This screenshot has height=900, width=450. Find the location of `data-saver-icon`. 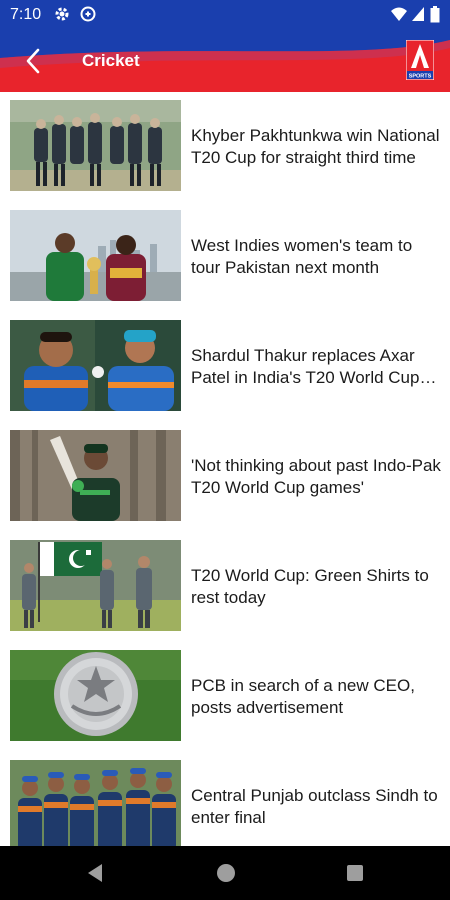

data-saver-icon is located at coordinates (88, 14).